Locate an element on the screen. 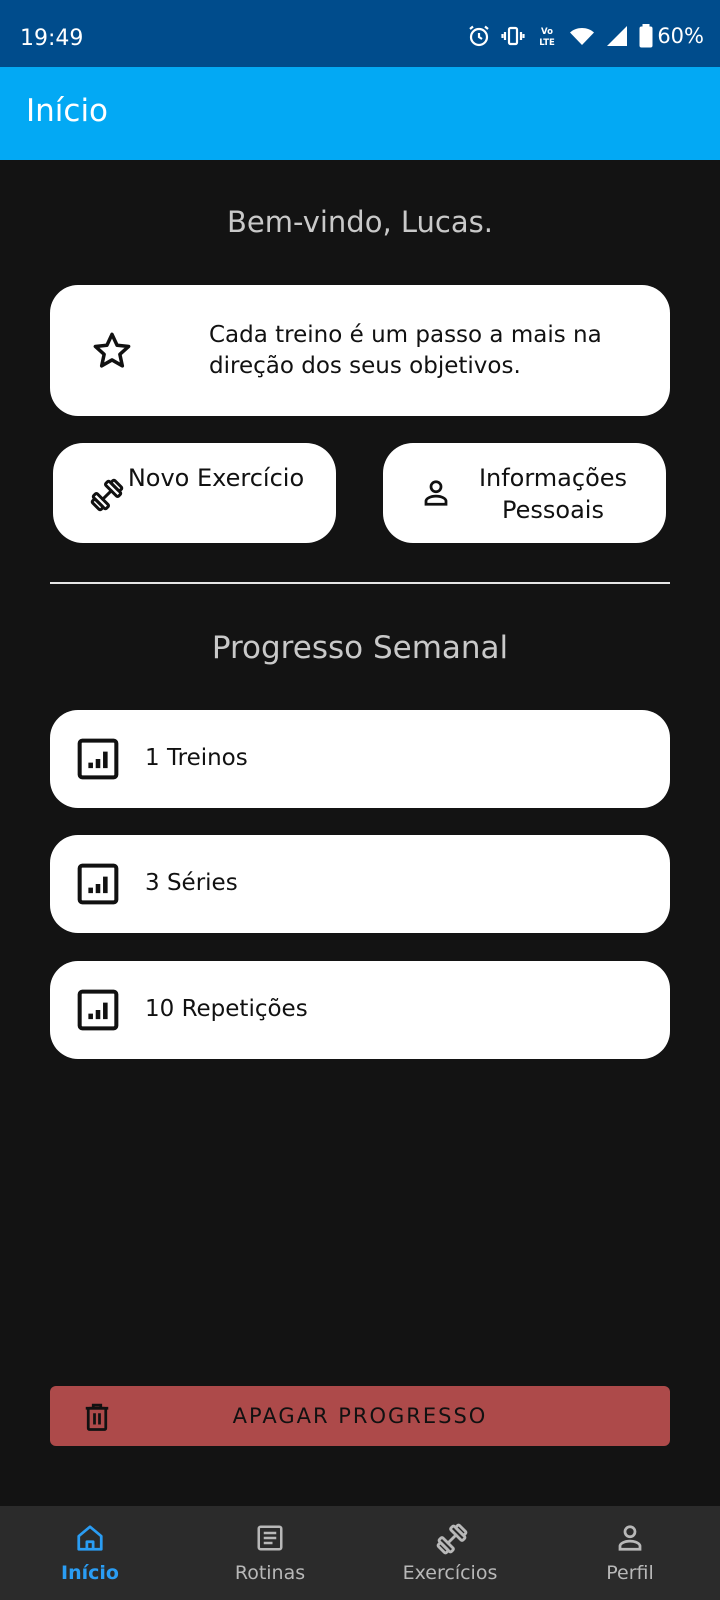 This screenshot has width=720, height=1600. nav-item-home: Início is located at coordinates (90, 1553).